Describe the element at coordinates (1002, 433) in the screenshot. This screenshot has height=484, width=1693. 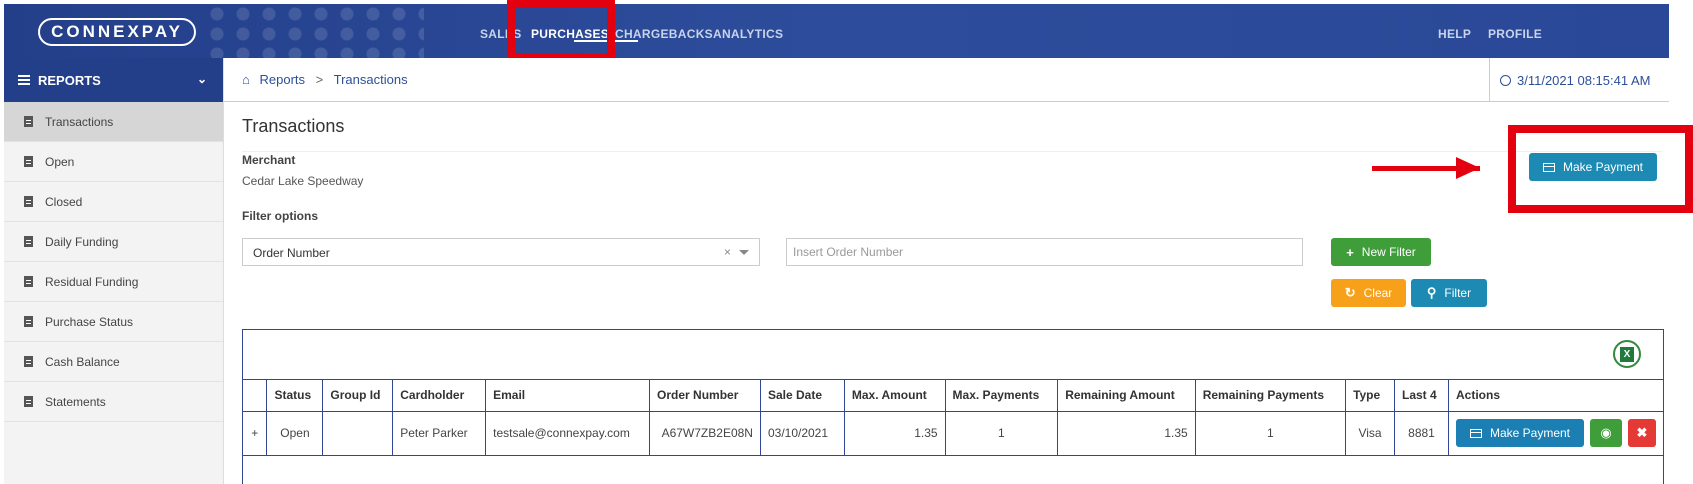
I see `cell-max-payments: 1` at that location.